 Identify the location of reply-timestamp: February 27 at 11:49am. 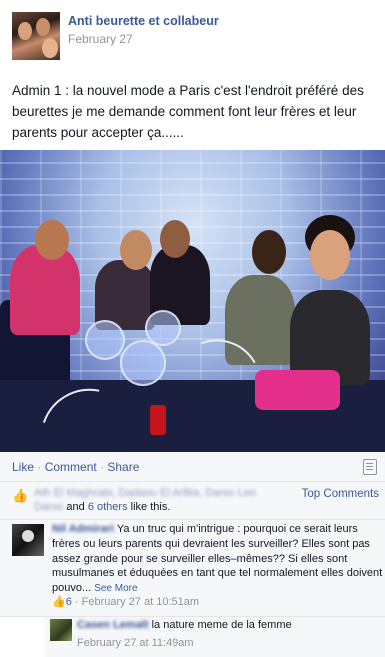
(135, 643).